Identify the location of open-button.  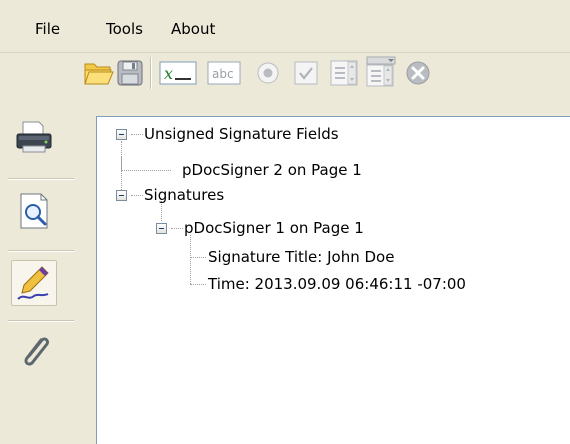
(98, 72).